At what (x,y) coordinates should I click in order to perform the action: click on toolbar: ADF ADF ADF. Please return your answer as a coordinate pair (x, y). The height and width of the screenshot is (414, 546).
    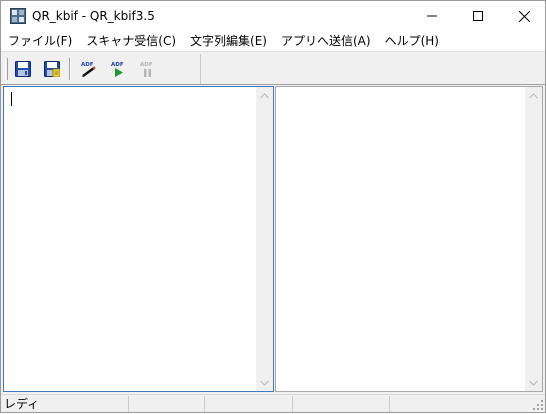
    Looking at the image, I should click on (102, 69).